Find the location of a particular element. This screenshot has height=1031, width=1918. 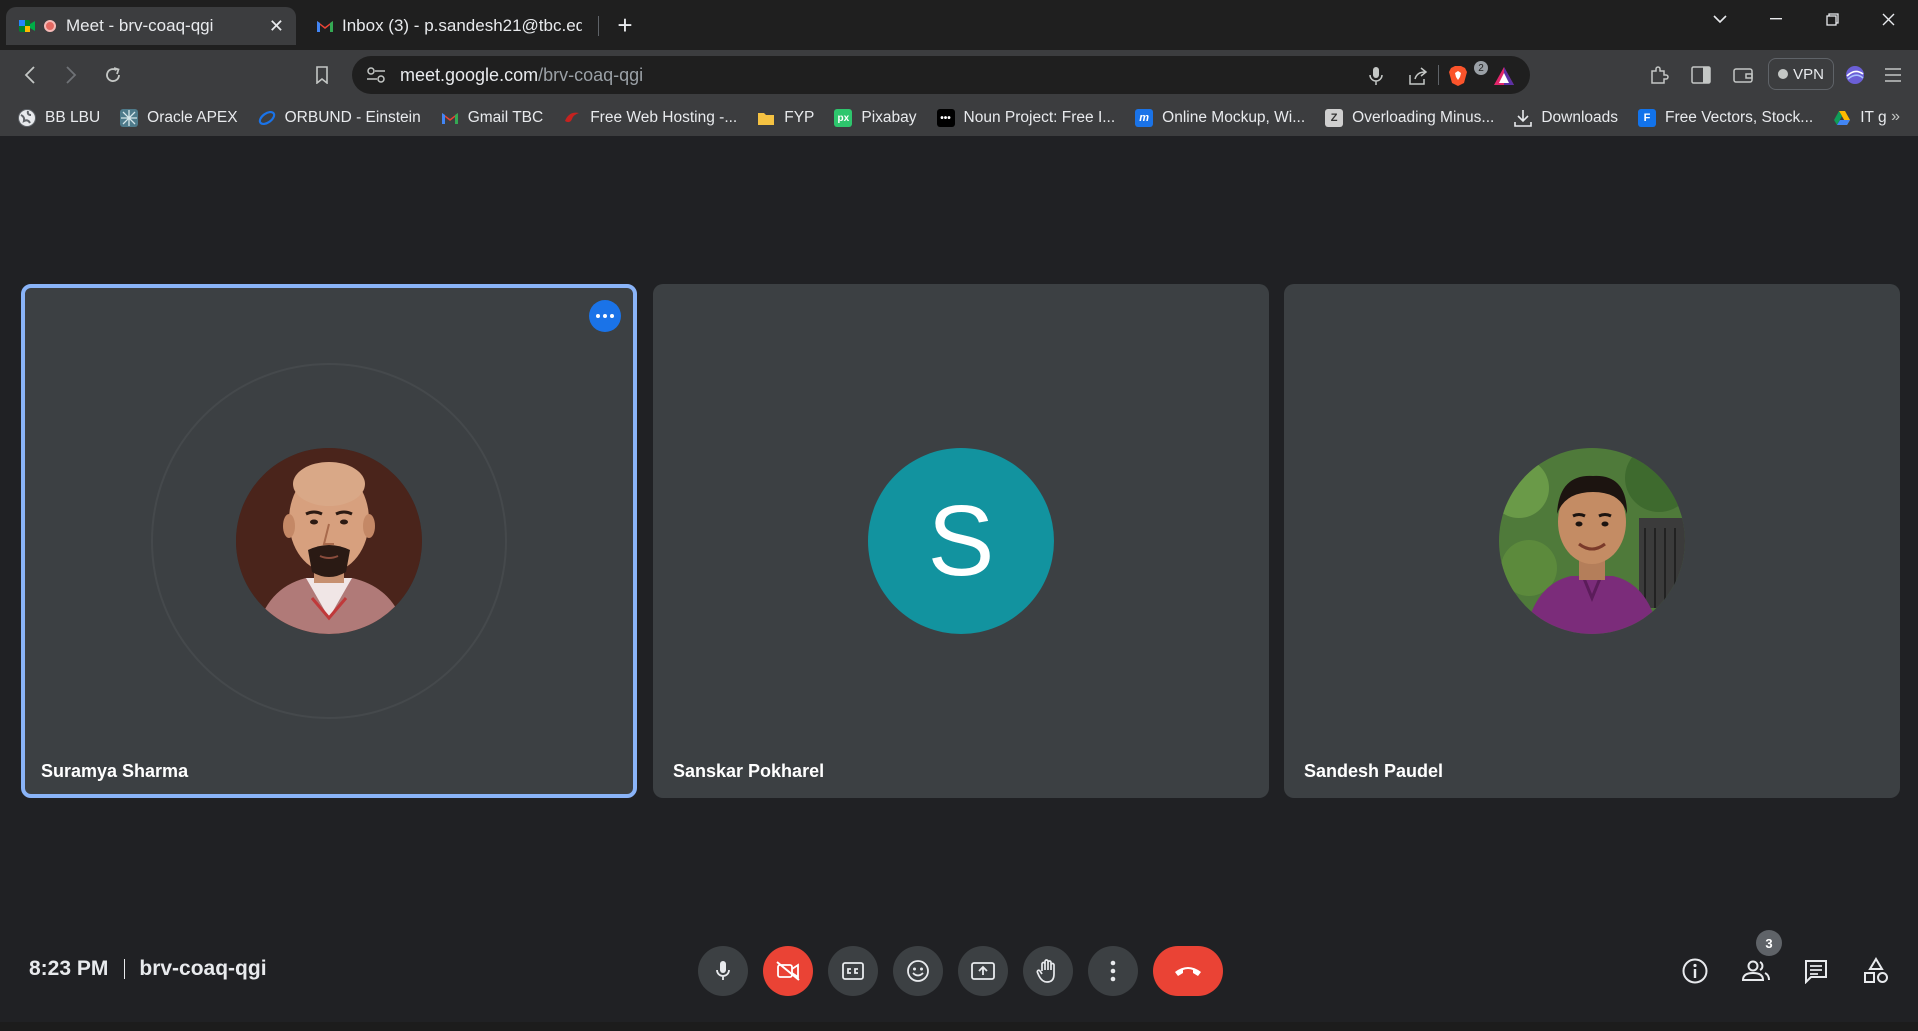

tab-title: Meet - brv-coaq-qgi is located at coordinates (140, 25).